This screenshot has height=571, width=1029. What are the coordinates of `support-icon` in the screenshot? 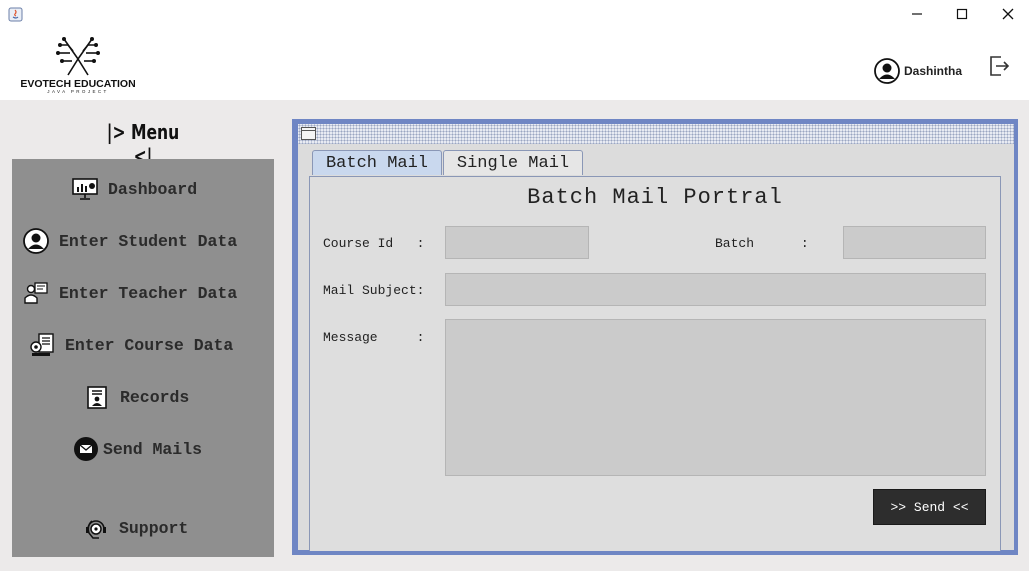 It's located at (96, 528).